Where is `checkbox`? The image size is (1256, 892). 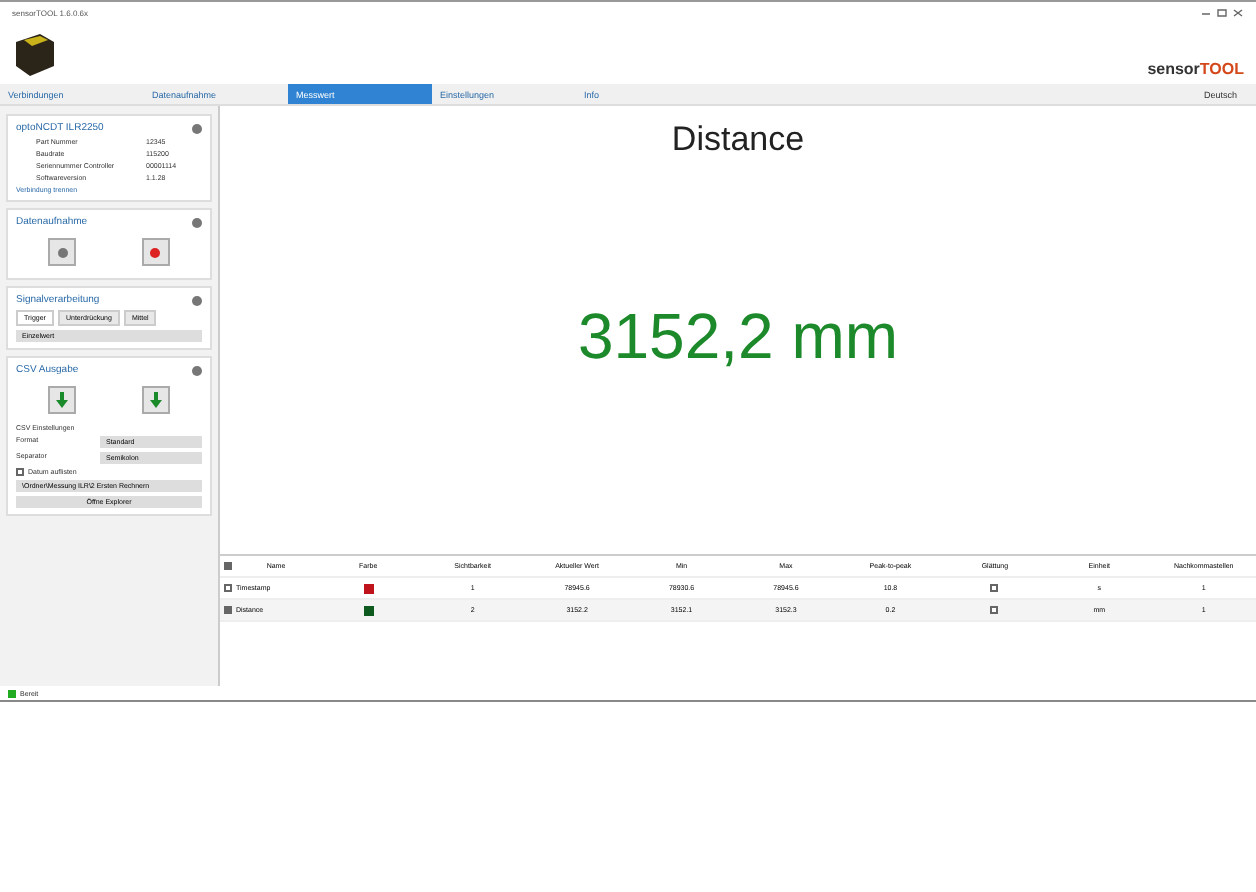
checkbox is located at coordinates (20, 472).